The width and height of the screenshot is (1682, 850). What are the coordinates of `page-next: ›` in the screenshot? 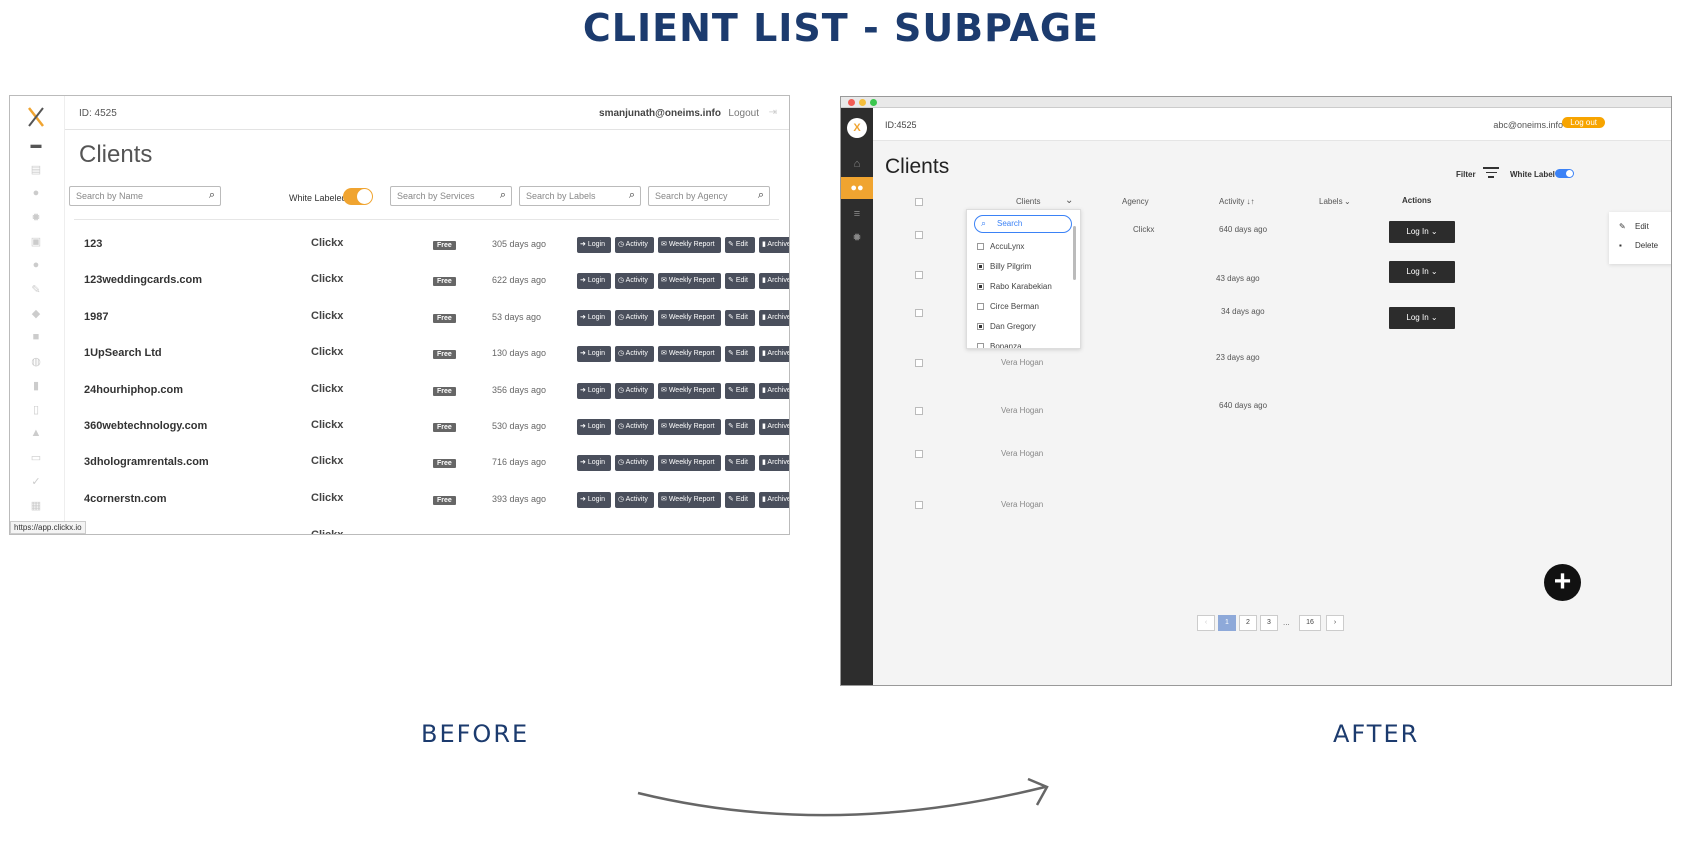 It's located at (1335, 623).